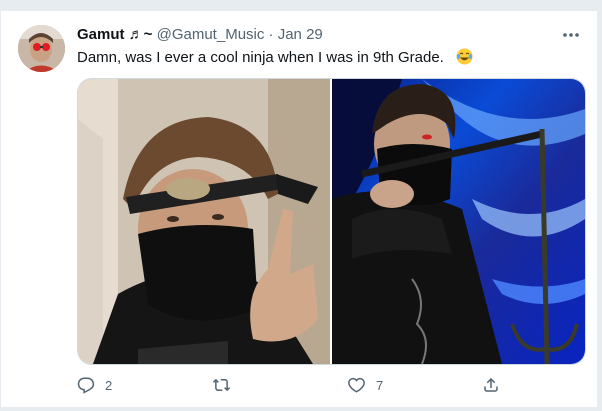 The image size is (602, 411). I want to click on like-button: 7, so click(365, 385).